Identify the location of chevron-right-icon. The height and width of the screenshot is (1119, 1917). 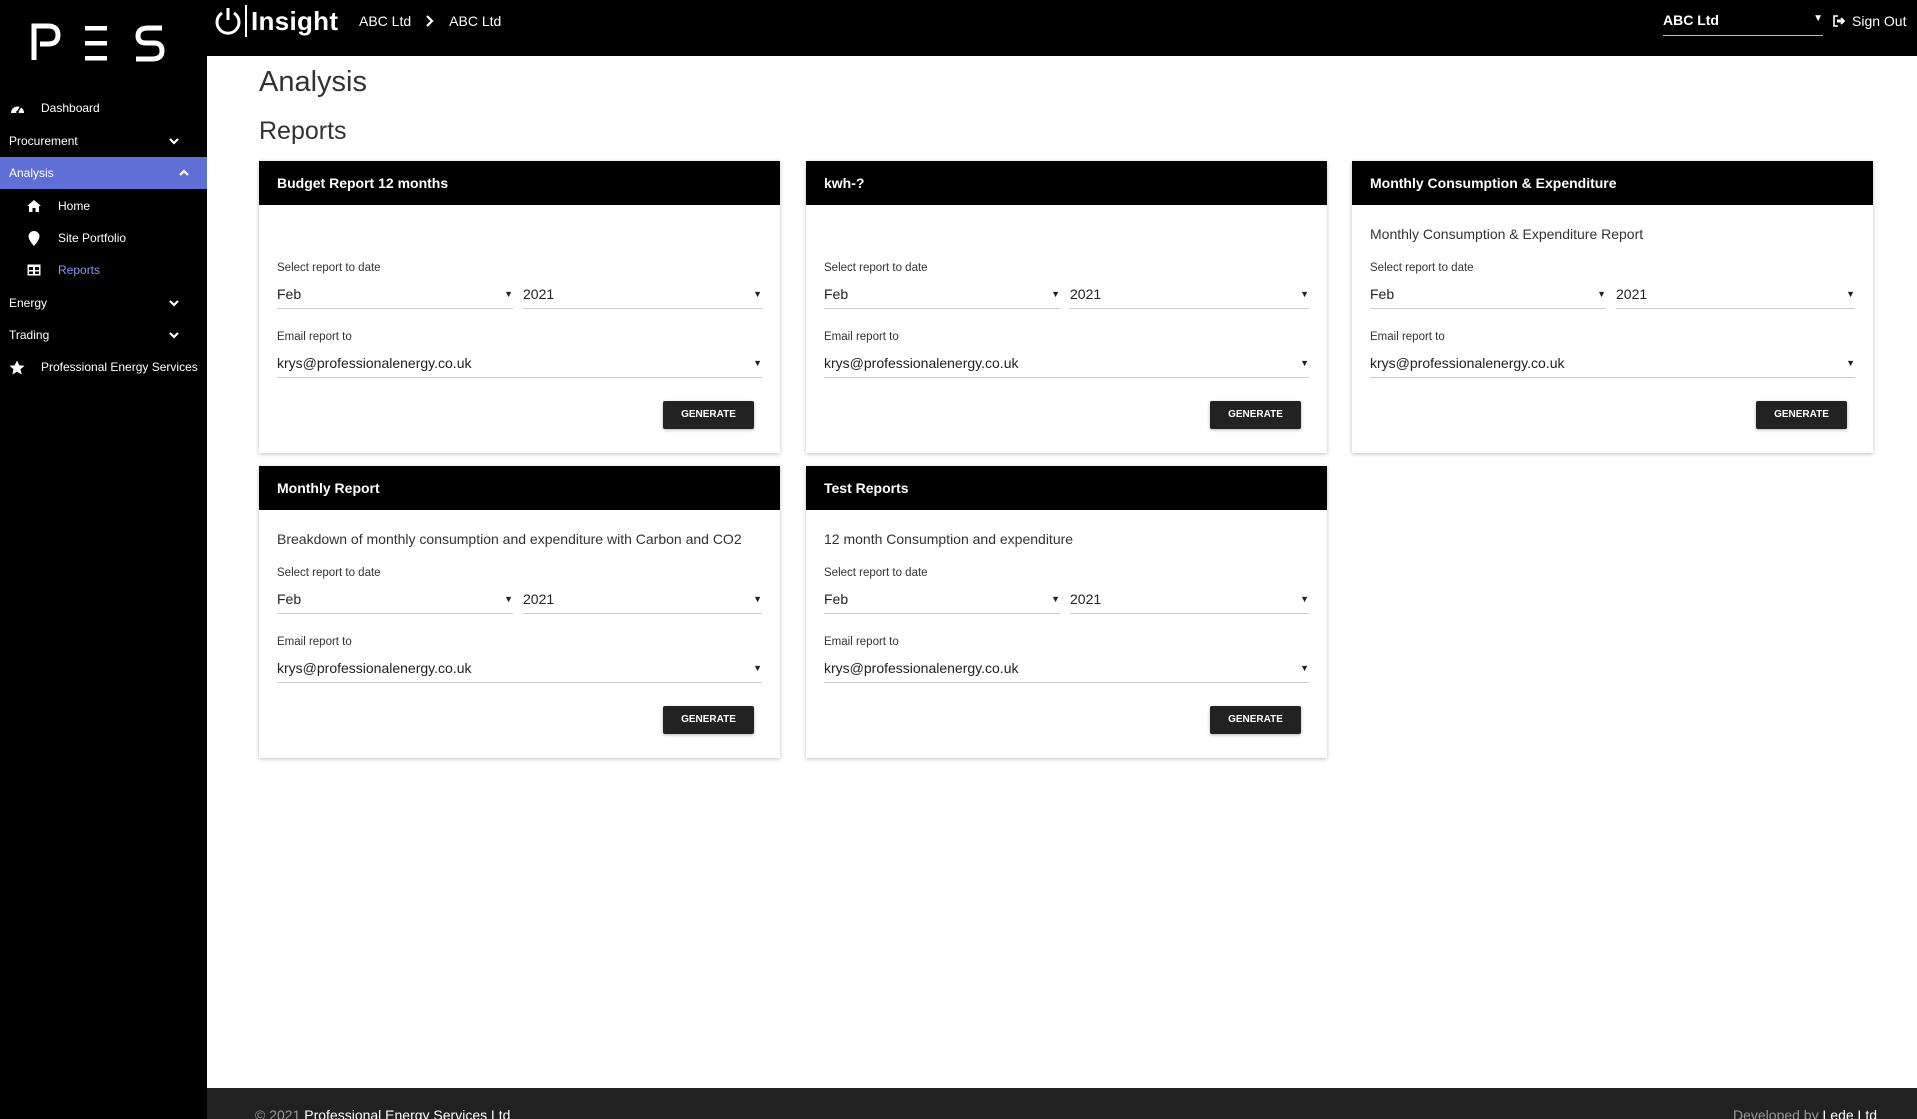
(430, 21).